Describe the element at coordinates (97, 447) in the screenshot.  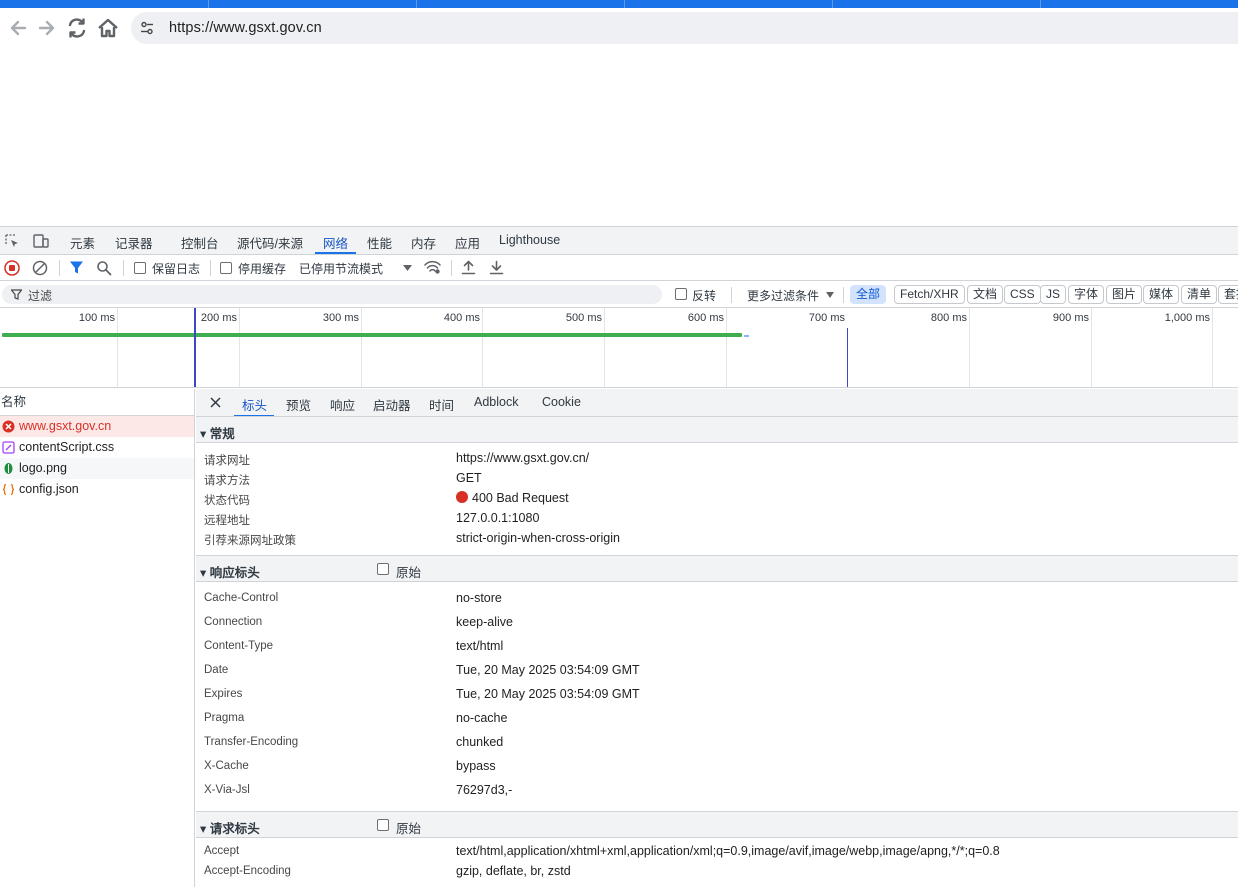
I see `request-row: contentScript.css` at that location.